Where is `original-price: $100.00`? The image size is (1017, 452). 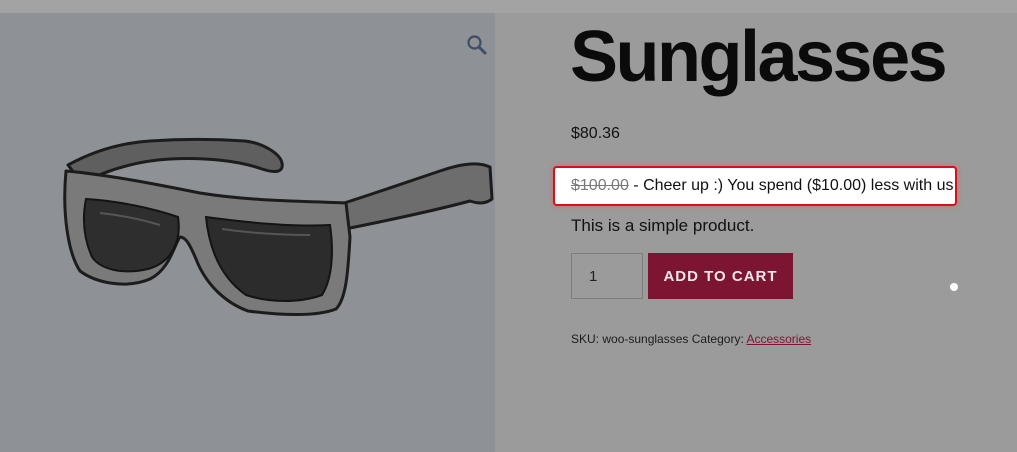
original-price: $100.00 is located at coordinates (600, 185).